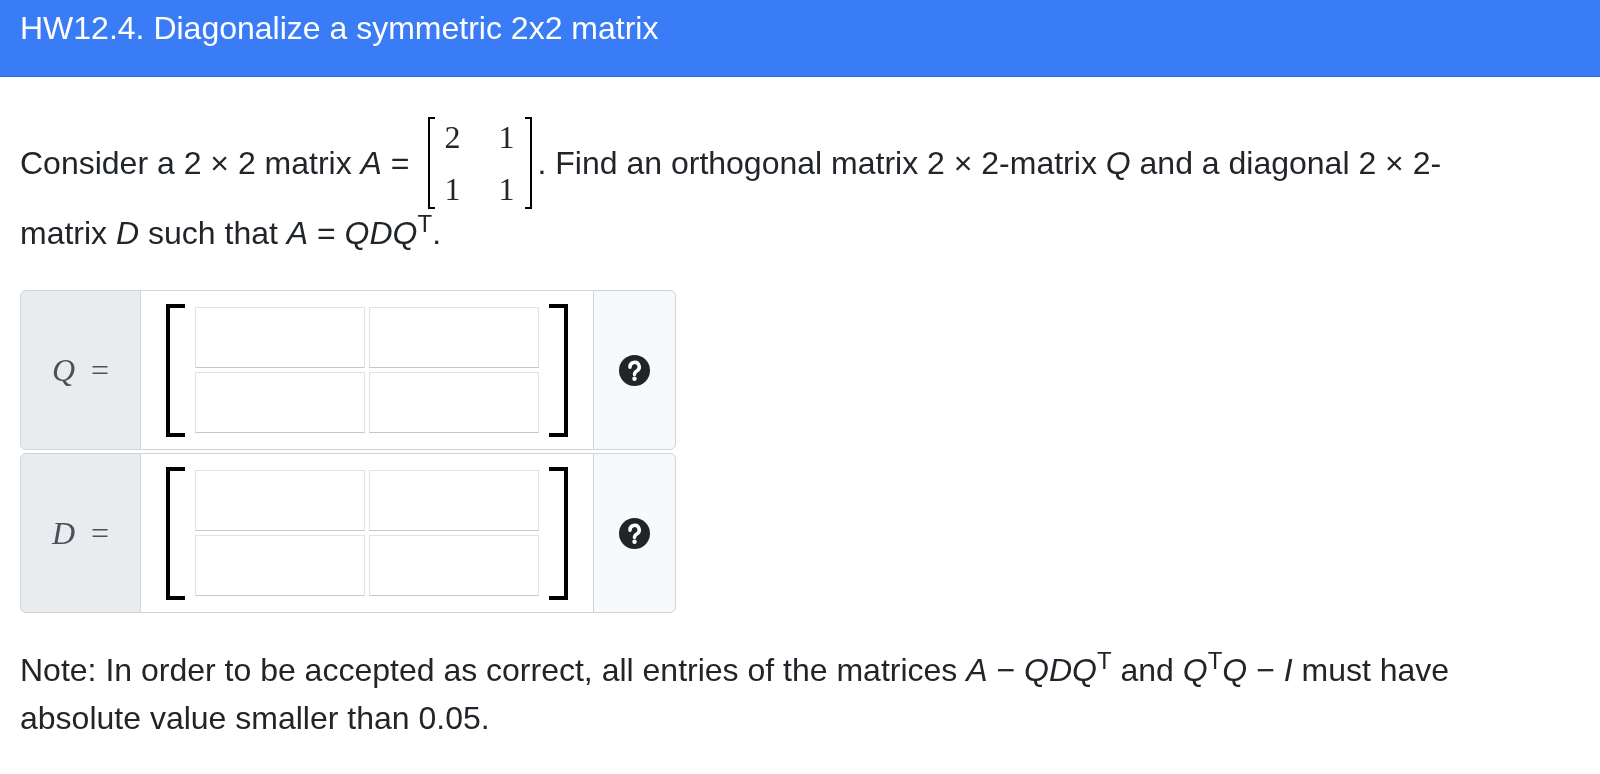 The height and width of the screenshot is (774, 1600). What do you see at coordinates (231, 231) in the screenshot?
I see `question-text: matrix D such that A = QDQ$^{T}$.` at bounding box center [231, 231].